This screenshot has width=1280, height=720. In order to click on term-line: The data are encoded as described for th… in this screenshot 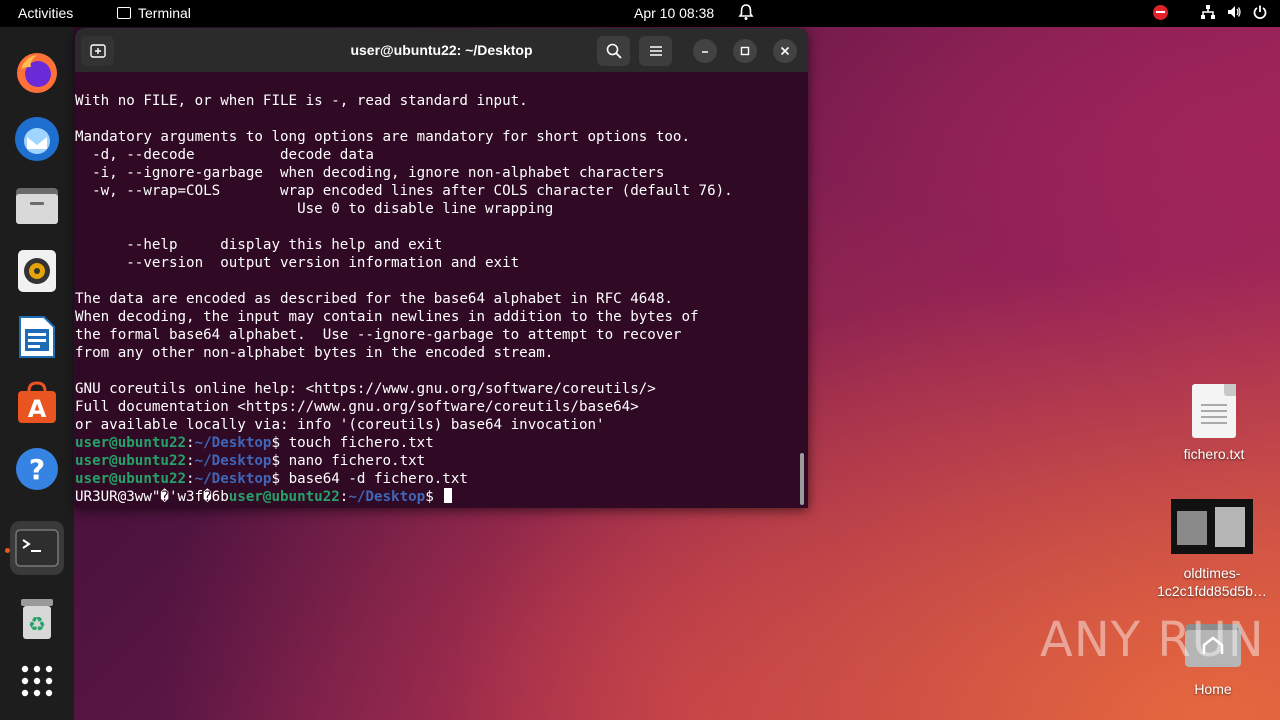, I will do `click(374, 299)`.